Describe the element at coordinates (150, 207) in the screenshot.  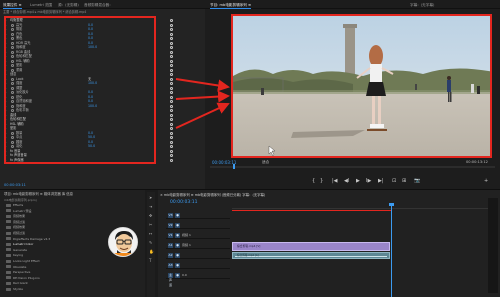
I see `track-select-tool-icon: ⇥` at that location.